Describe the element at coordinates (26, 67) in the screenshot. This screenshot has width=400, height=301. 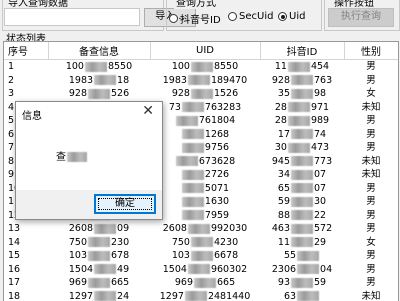
I see `cell-index: 1` at that location.